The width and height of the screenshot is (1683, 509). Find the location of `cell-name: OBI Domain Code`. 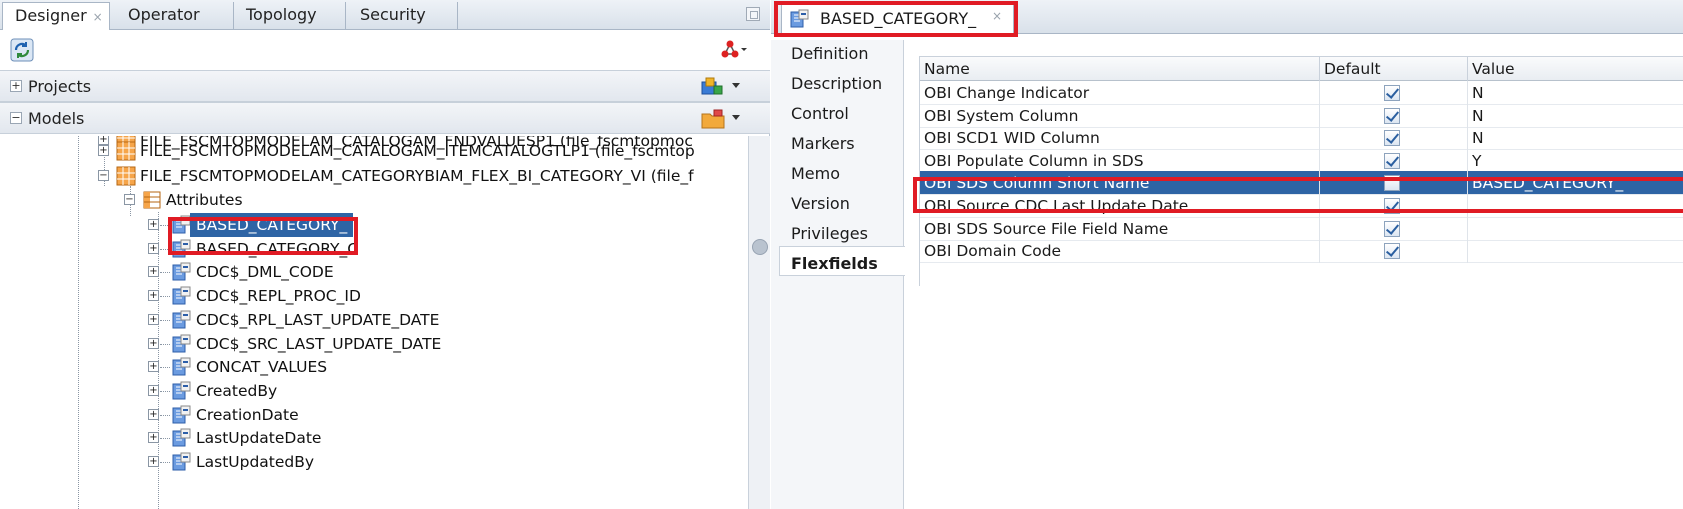

cell-name: OBI Domain Code is located at coordinates (1120, 251).